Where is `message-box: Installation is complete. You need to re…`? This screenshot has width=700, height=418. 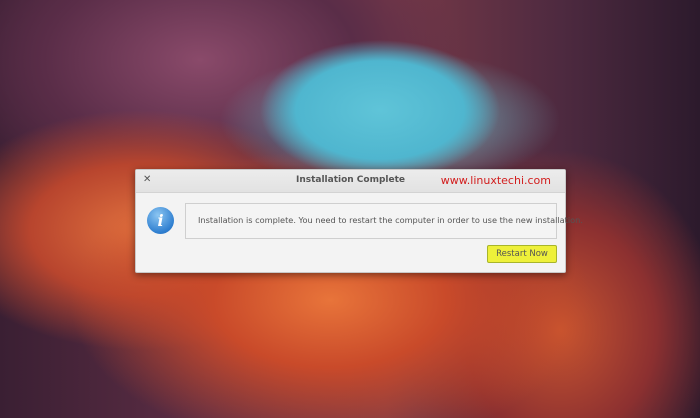
message-box: Installation is complete. You need to re… is located at coordinates (384, 221).